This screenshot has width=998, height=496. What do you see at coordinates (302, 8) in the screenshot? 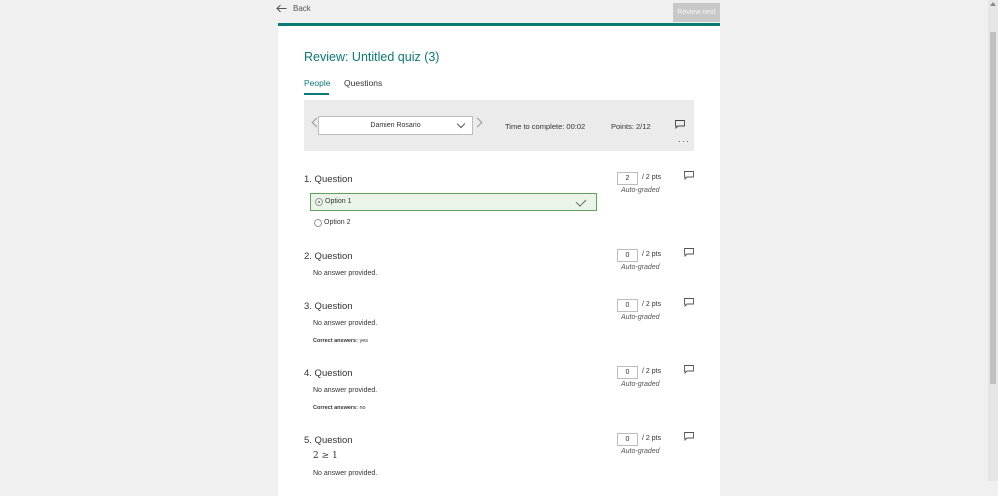
I see `back-label: Back` at bounding box center [302, 8].